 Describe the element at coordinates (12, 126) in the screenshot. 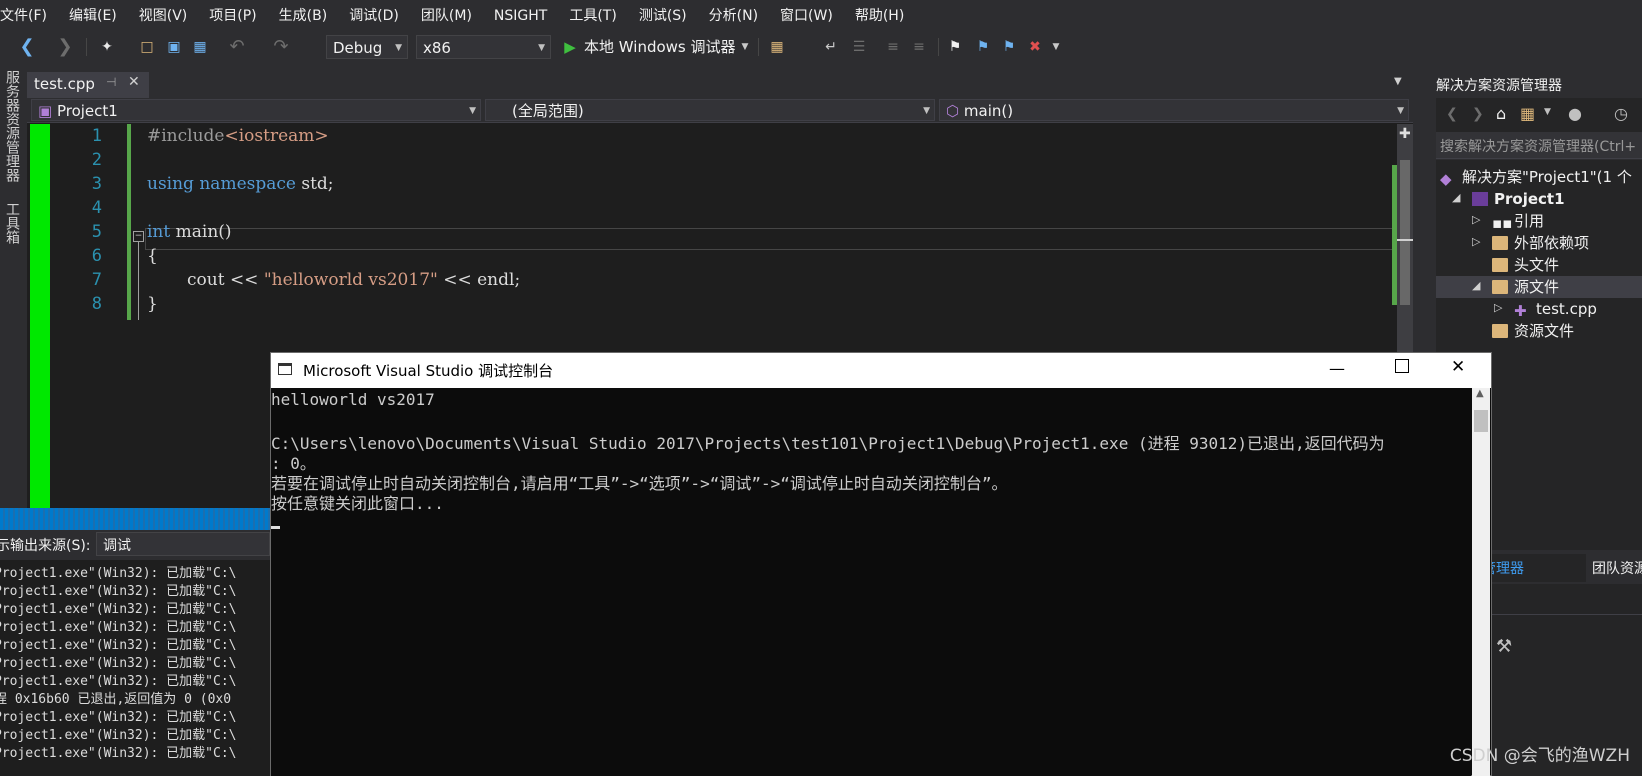

I see `server-explorer-tab: 服务器资源管理器` at that location.